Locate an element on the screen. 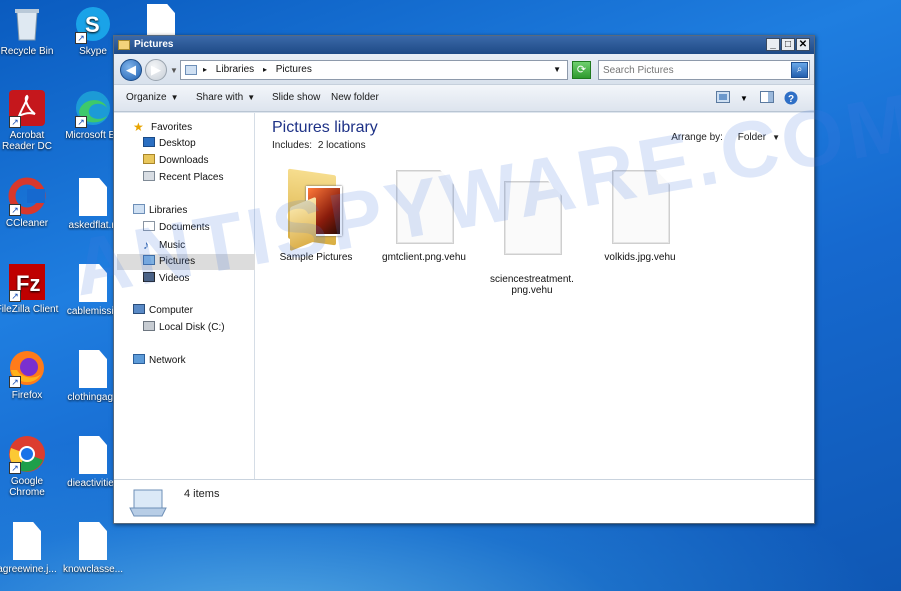 This screenshot has width=901, height=591. organize-label: Organize is located at coordinates (146, 97).